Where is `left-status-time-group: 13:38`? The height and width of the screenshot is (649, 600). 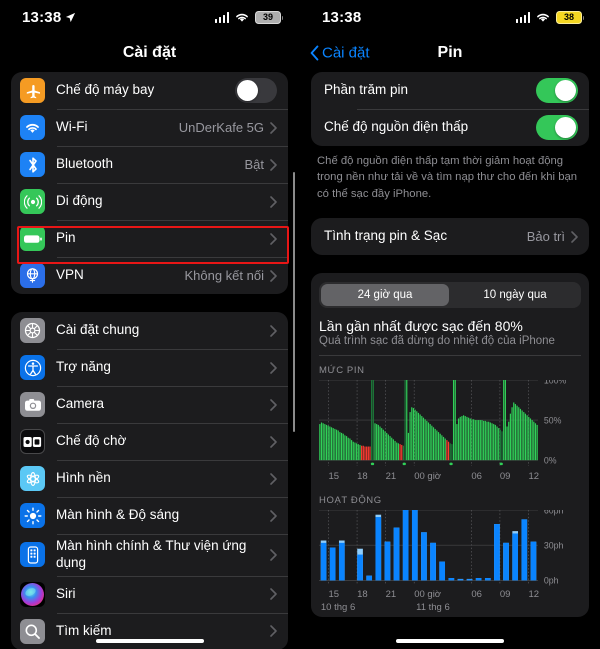
left-status-time-group: 13:38 is located at coordinates (49, 17).